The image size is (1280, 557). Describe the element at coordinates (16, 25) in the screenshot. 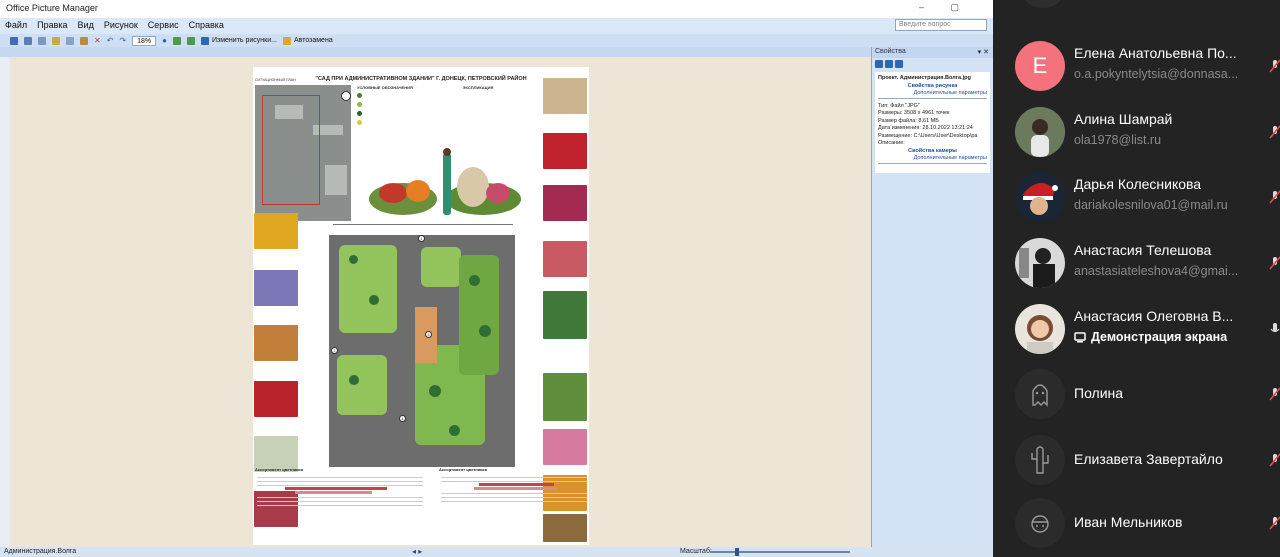

I see `menu-file: Файл` at that location.